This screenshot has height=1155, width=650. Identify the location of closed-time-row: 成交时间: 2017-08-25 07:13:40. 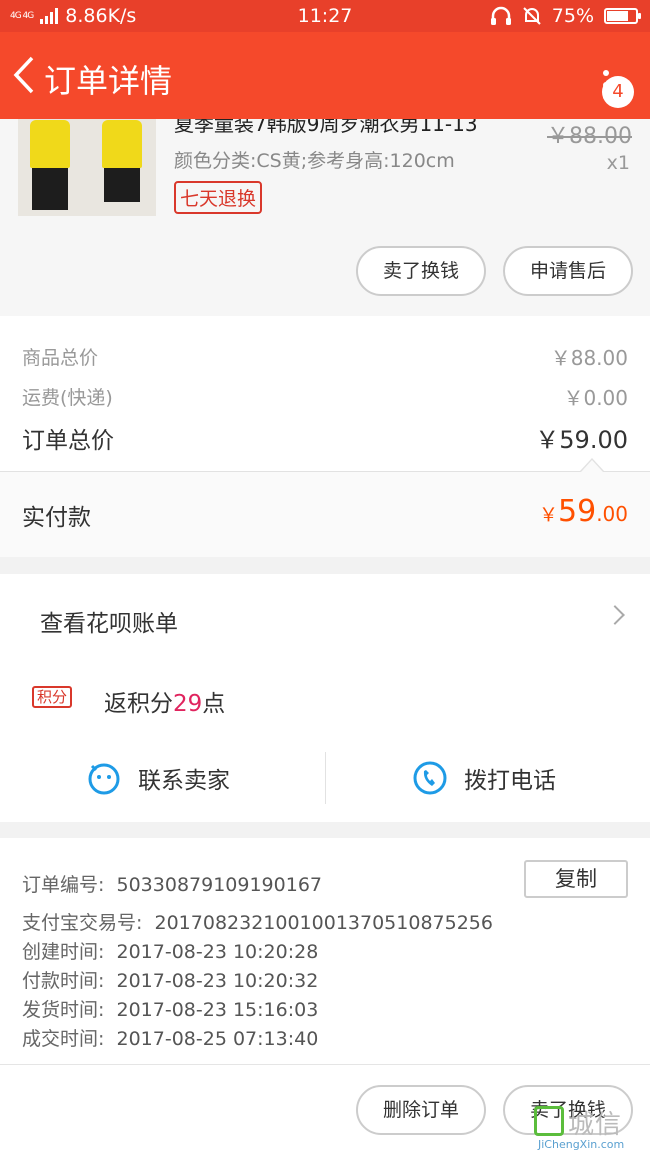
(170, 1039).